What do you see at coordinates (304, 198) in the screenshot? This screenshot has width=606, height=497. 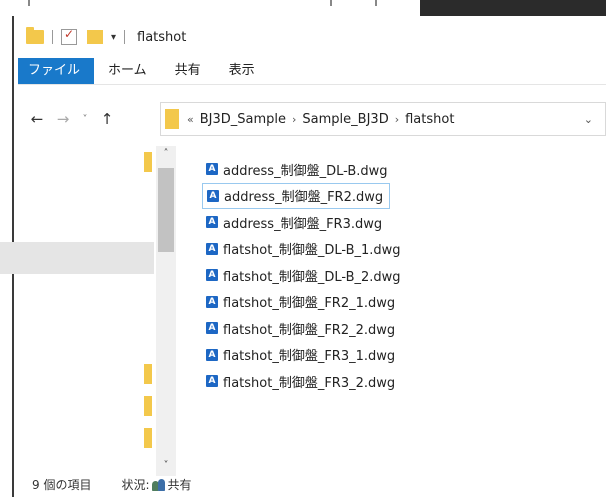 I see `file-name: address_制御盤_FR2.dwg` at bounding box center [304, 198].